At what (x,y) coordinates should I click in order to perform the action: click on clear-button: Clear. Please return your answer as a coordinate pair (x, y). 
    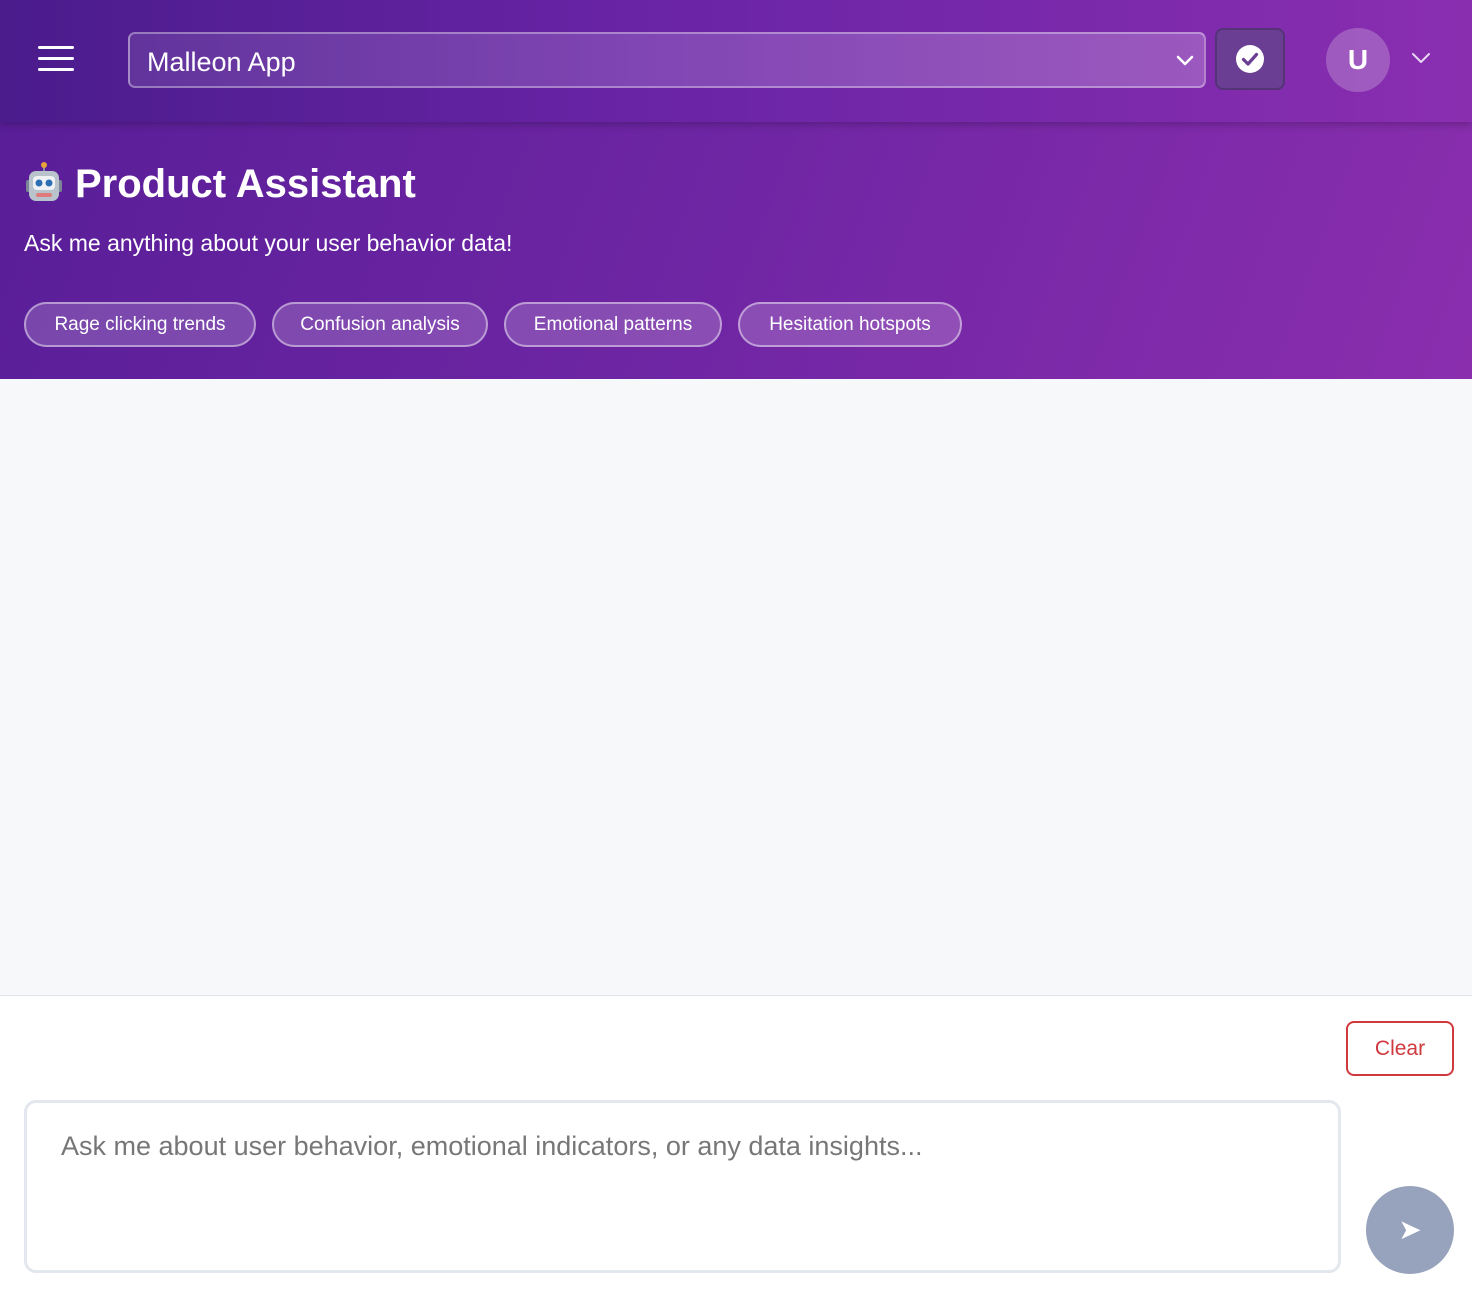
    Looking at the image, I should click on (1400, 1048).